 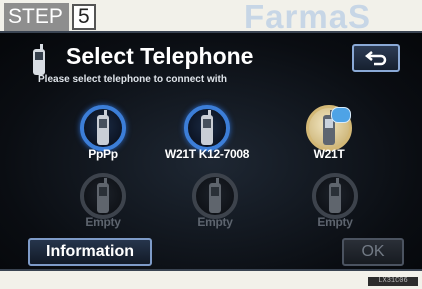 What do you see at coordinates (341, 115) in the screenshot?
I see `bluetooth-icon` at bounding box center [341, 115].